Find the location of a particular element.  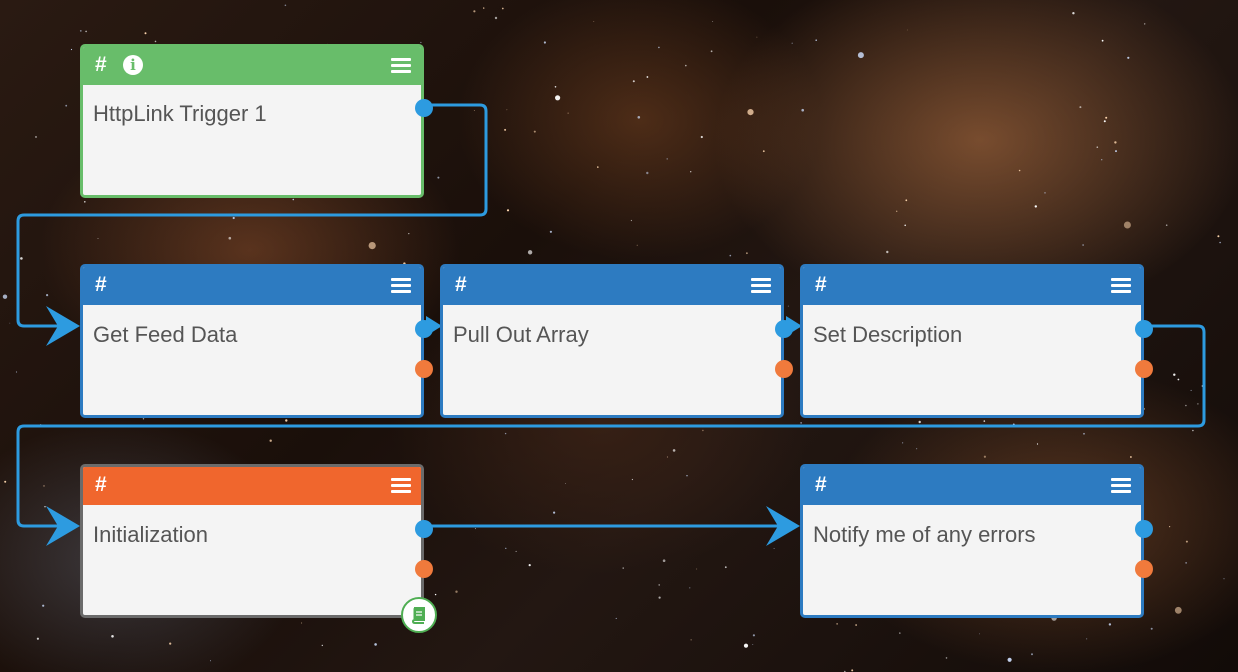

book-icon is located at coordinates (419, 615).